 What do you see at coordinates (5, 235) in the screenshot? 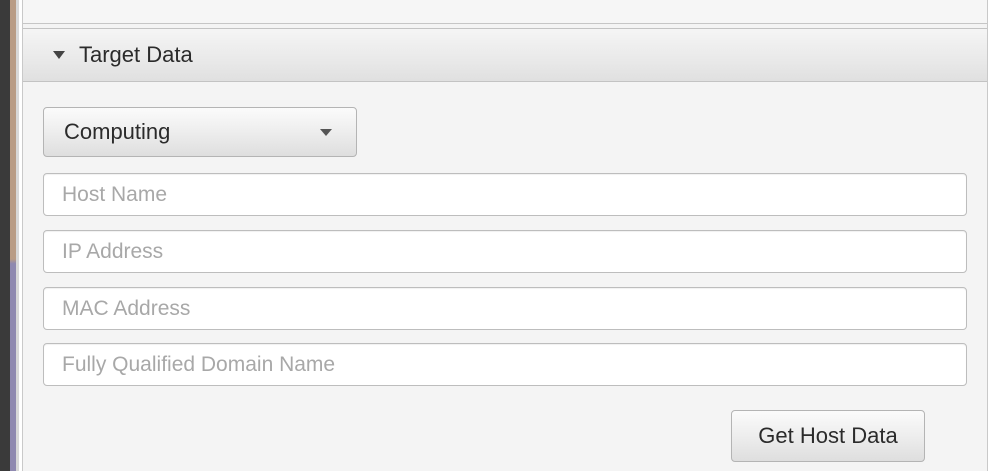
I see `window-frame-edge` at bounding box center [5, 235].